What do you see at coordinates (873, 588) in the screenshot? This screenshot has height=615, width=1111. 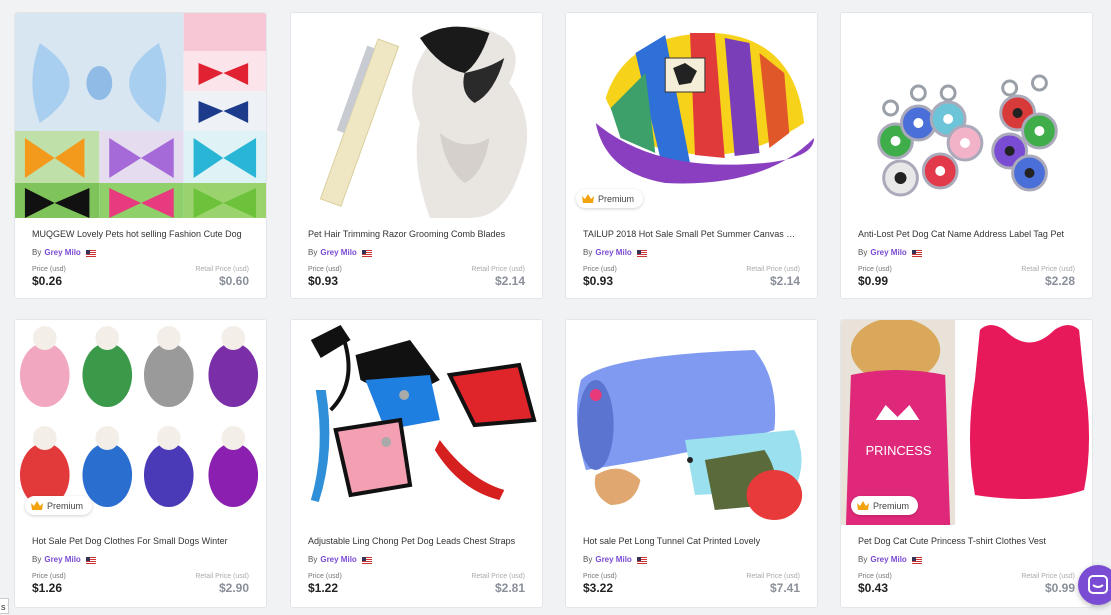 I see `price-value: $0.43` at bounding box center [873, 588].